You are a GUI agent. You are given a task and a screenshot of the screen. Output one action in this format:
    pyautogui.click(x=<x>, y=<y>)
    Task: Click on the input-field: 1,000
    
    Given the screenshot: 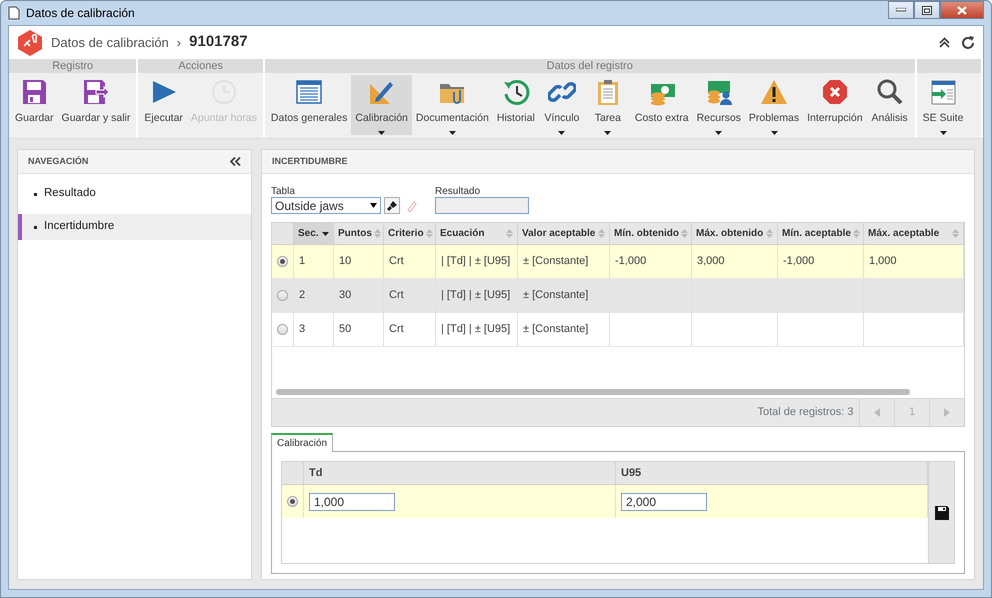 What is the action you would take?
    pyautogui.click(x=352, y=501)
    